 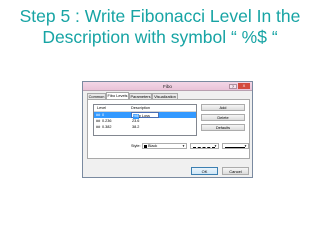 I want to click on ok-button: OK, so click(x=204, y=171).